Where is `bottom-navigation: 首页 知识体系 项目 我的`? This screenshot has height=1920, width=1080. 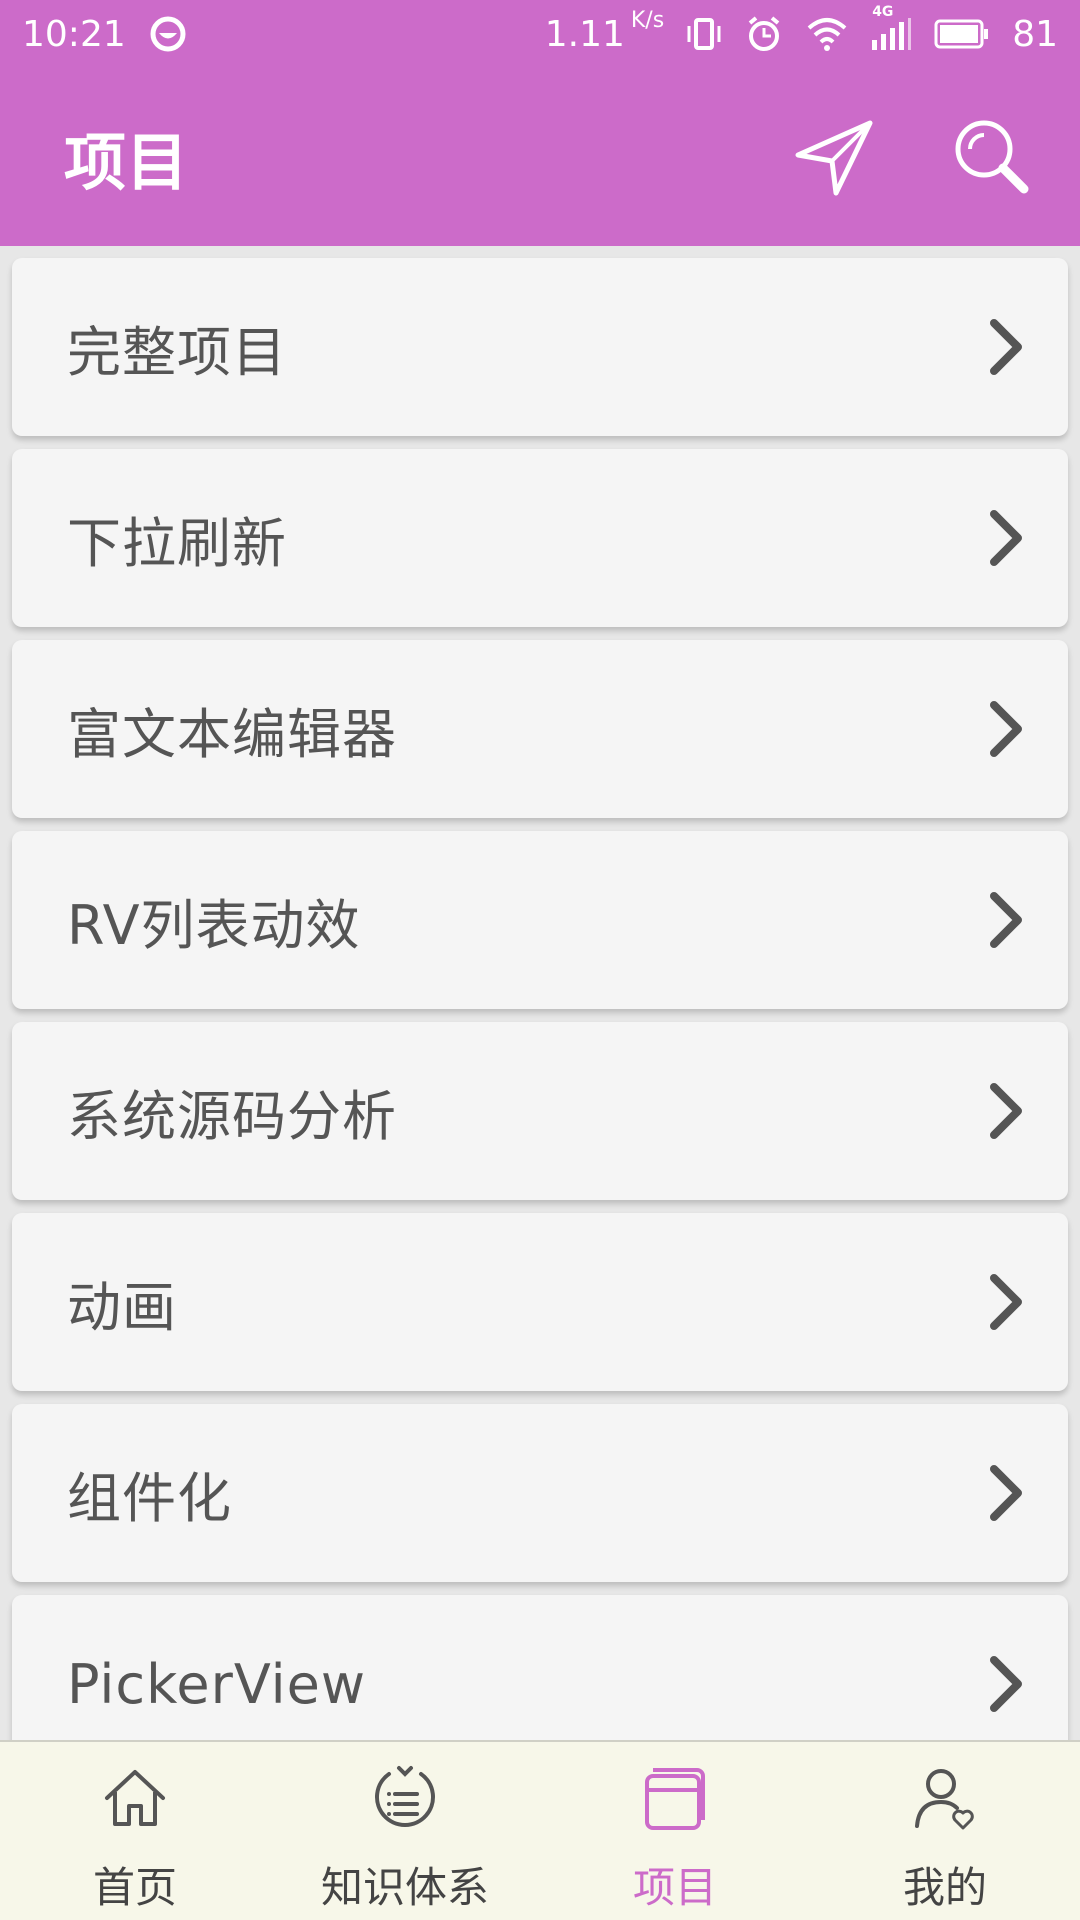 bottom-navigation: 首页 知识体系 项目 我的 is located at coordinates (540, 1830).